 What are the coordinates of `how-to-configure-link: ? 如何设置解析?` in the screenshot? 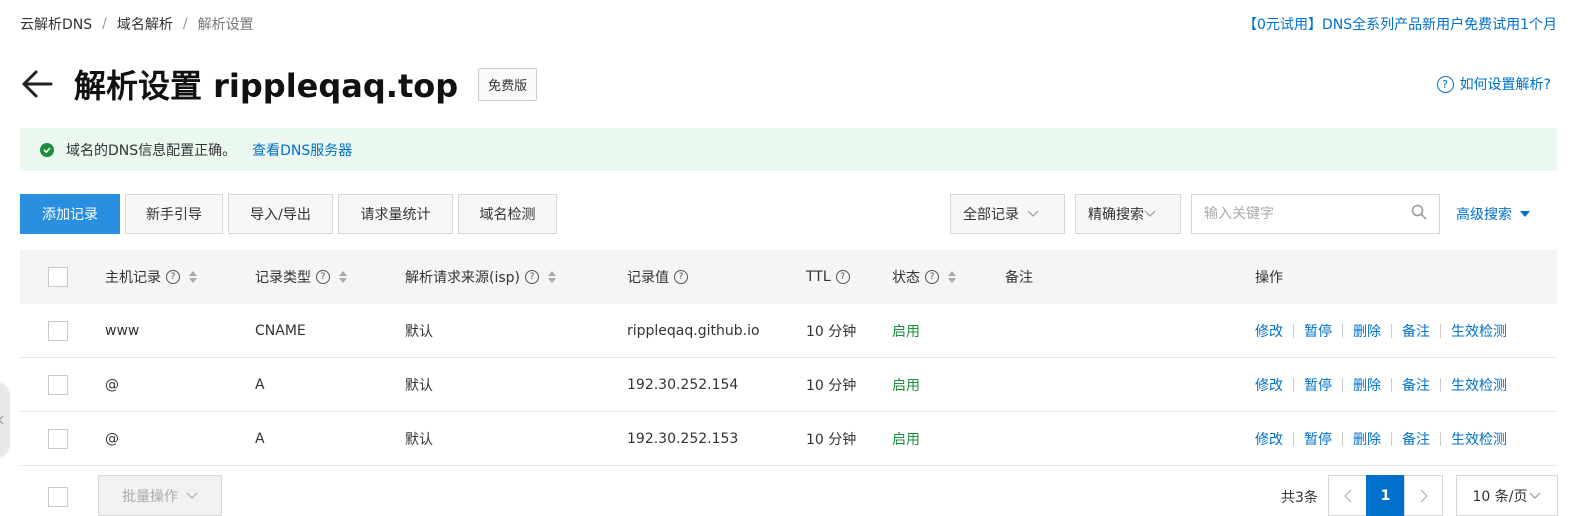 It's located at (1493, 84).